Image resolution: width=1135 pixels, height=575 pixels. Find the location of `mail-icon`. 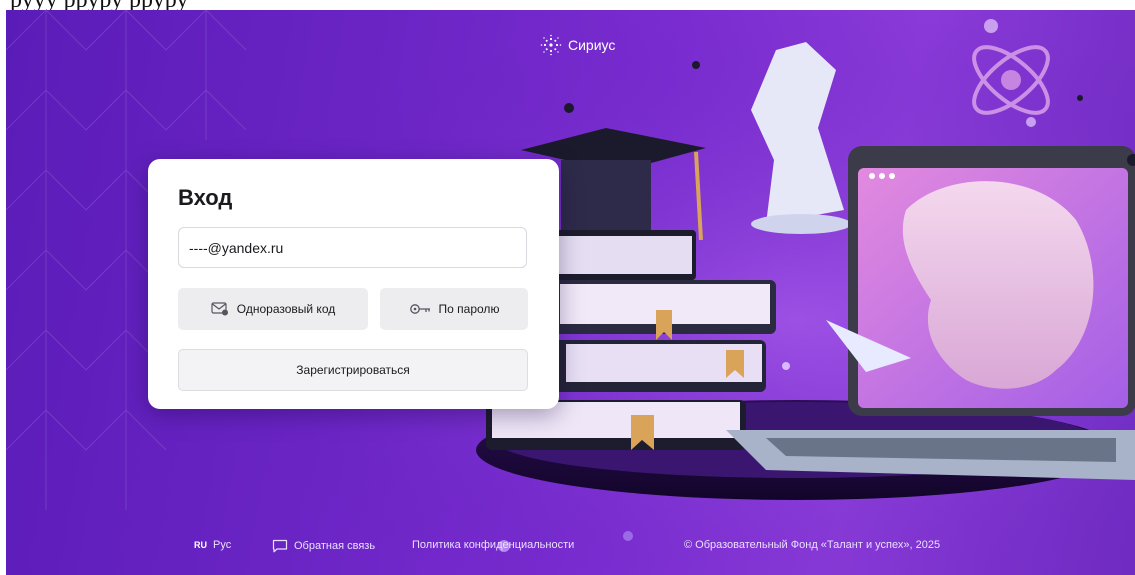

mail-icon is located at coordinates (219, 309).